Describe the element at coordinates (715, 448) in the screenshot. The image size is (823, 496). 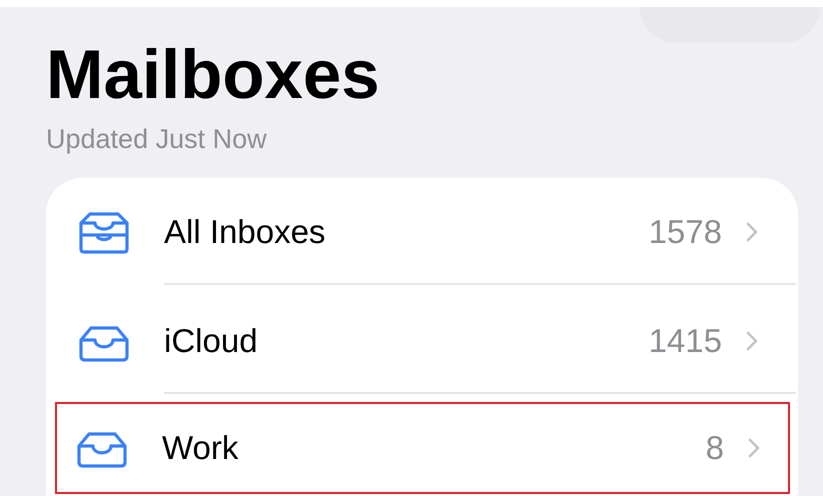
I see `unread-count: 8` at that location.